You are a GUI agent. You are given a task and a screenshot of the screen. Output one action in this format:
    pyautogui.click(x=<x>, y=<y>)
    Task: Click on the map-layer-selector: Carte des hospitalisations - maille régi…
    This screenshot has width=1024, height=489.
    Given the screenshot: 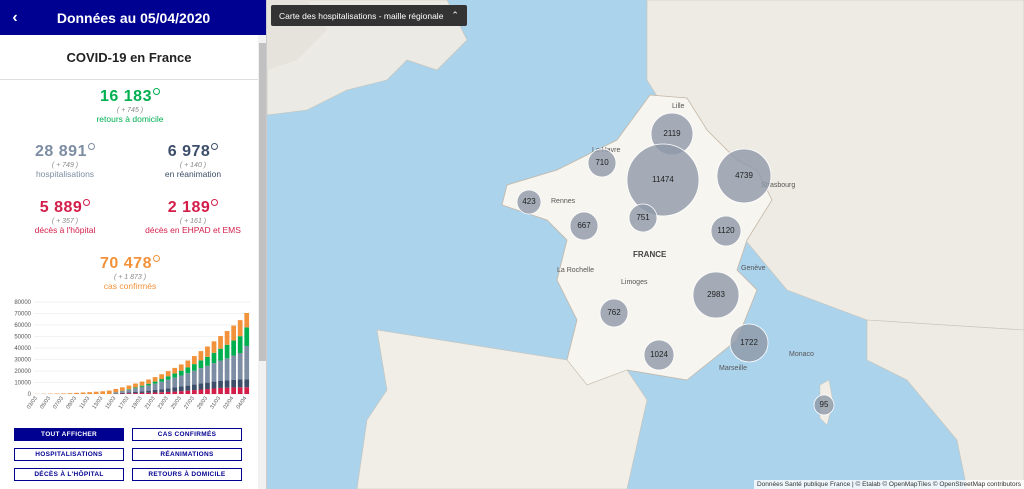 What is the action you would take?
    pyautogui.click(x=369, y=15)
    